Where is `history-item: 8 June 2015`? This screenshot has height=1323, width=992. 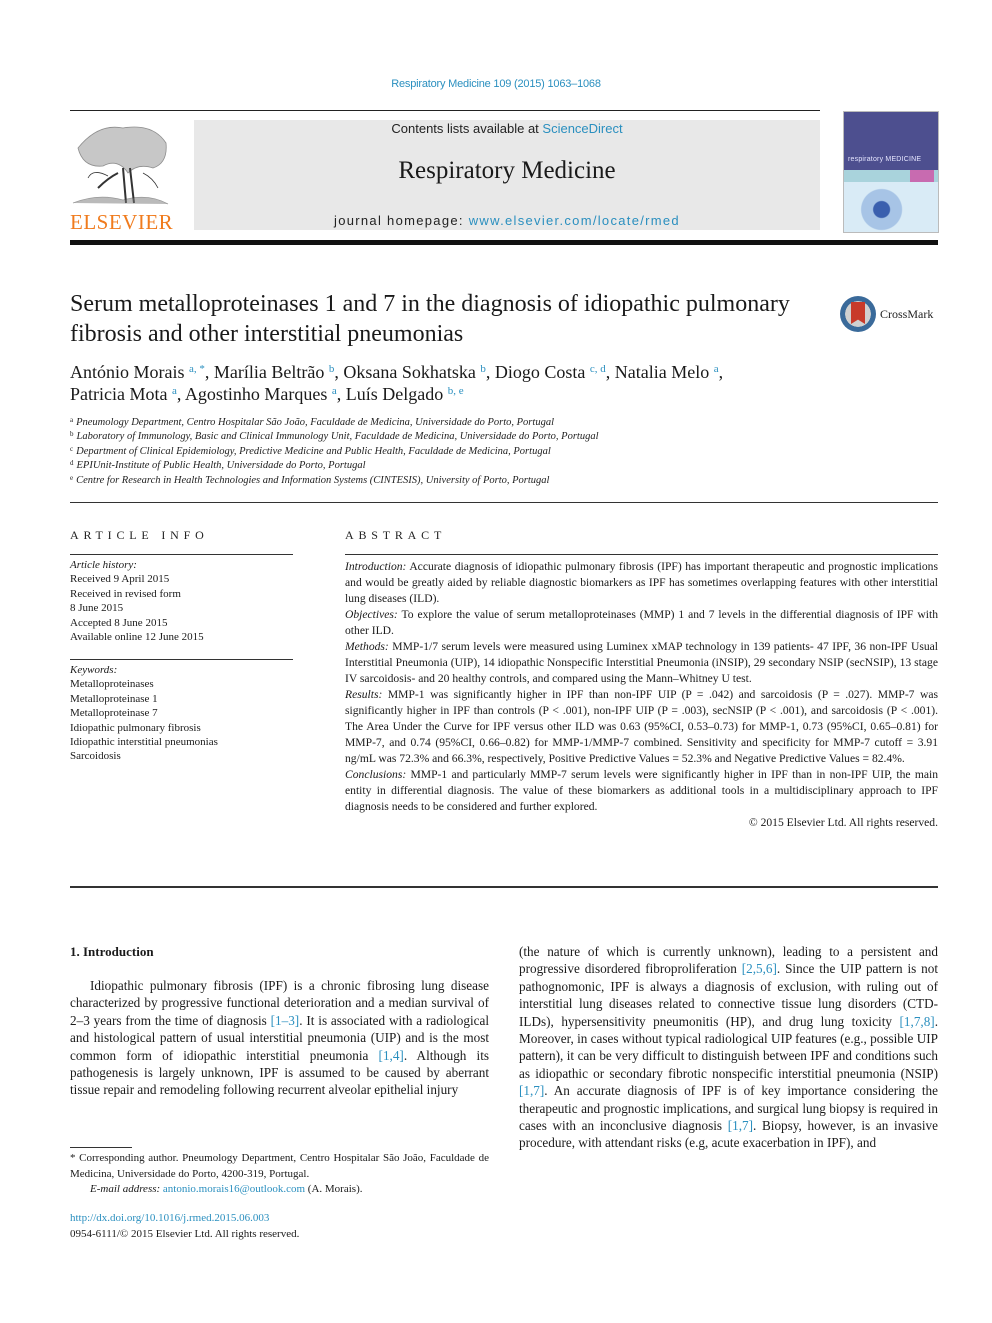
history-item: 8 June 2015 is located at coordinates (97, 608).